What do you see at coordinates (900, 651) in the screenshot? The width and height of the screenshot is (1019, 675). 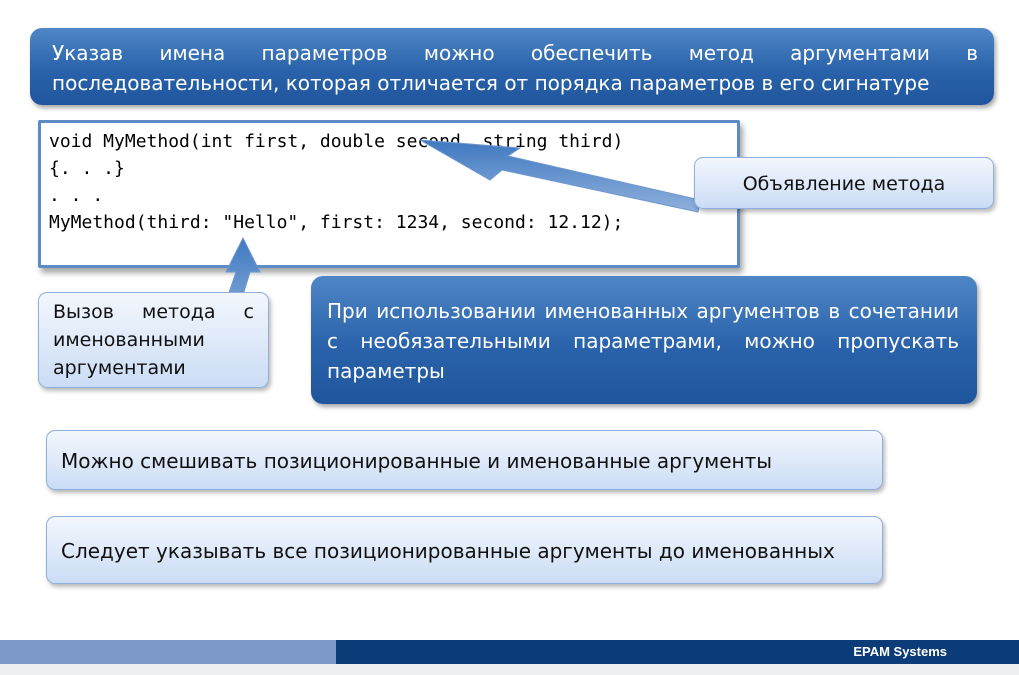 I see `company-name: EPAM Systems` at bounding box center [900, 651].